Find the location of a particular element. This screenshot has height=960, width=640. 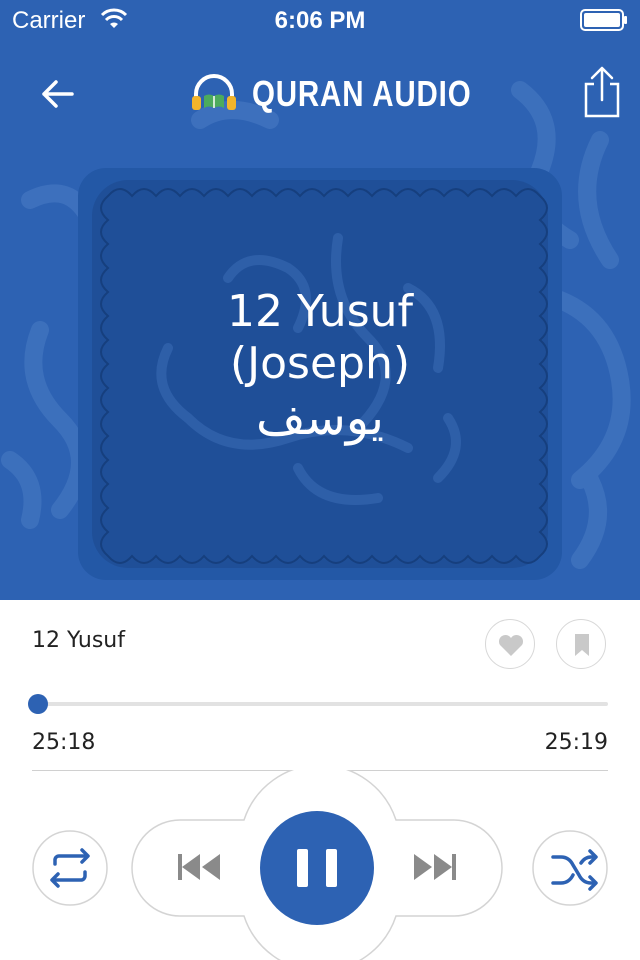

bookmark-icon is located at coordinates (582, 645).